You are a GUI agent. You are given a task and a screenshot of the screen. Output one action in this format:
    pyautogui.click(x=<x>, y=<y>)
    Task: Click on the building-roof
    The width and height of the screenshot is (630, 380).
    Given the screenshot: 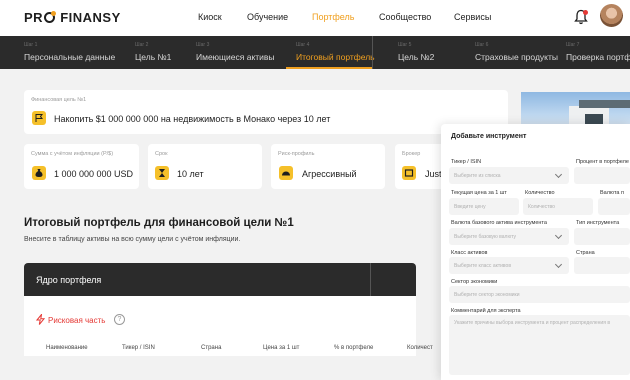 What is the action you would take?
    pyautogui.click(x=604, y=104)
    